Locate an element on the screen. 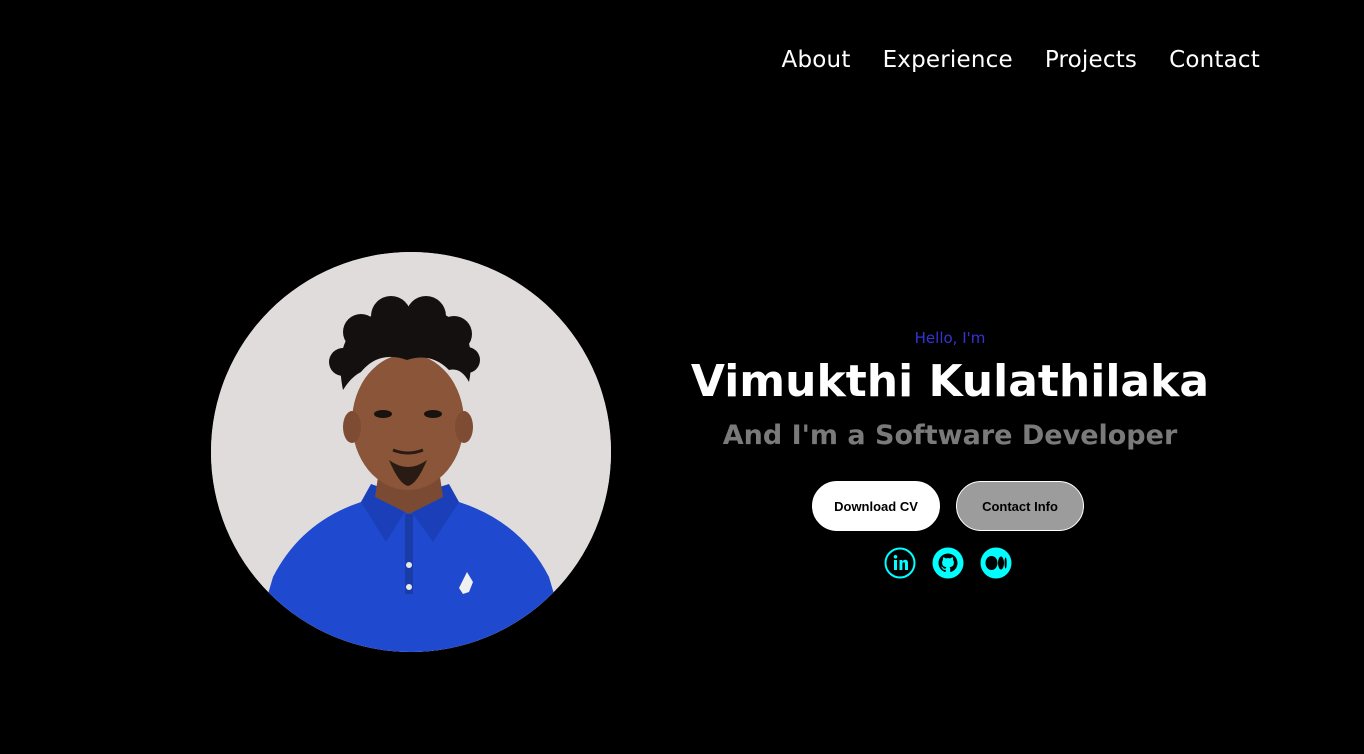  top-nav: About Experience Projects Contact is located at coordinates (1021, 60).